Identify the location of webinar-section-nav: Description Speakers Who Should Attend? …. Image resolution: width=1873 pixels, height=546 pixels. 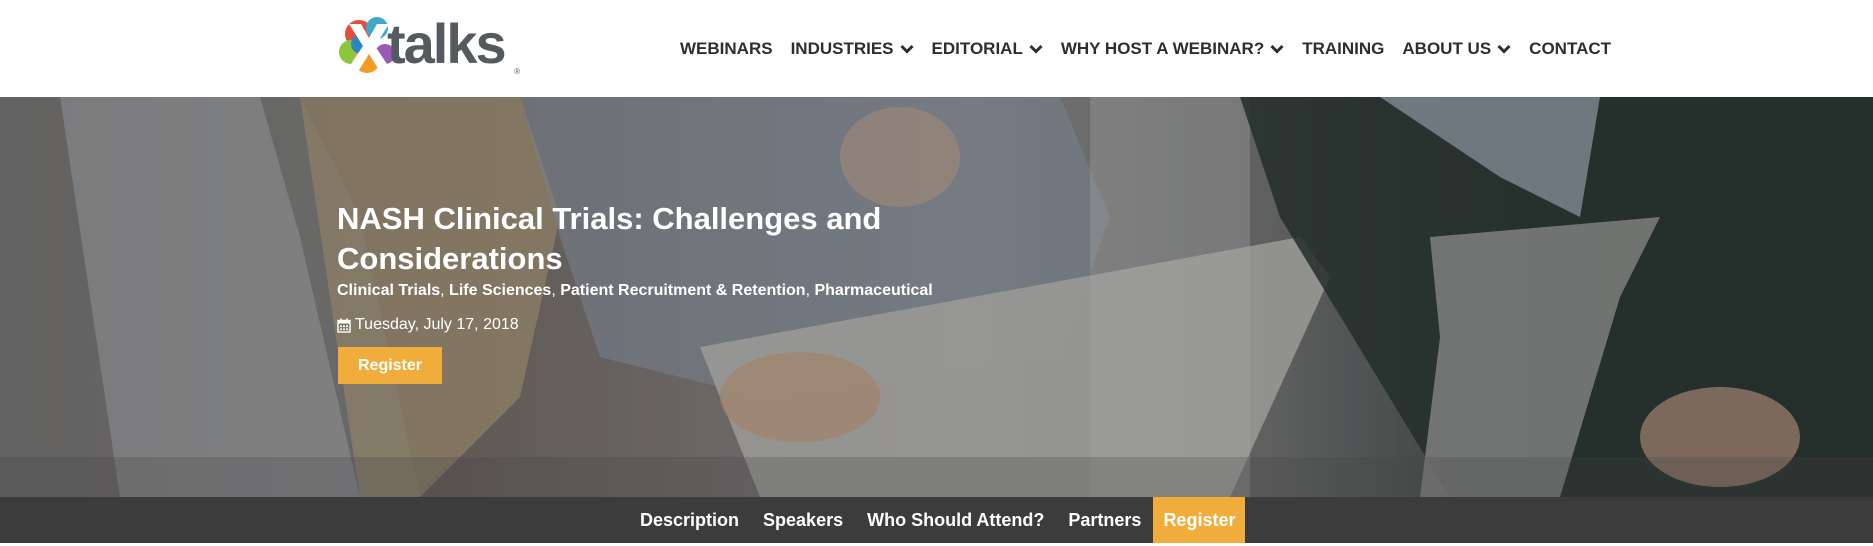
(936, 520).